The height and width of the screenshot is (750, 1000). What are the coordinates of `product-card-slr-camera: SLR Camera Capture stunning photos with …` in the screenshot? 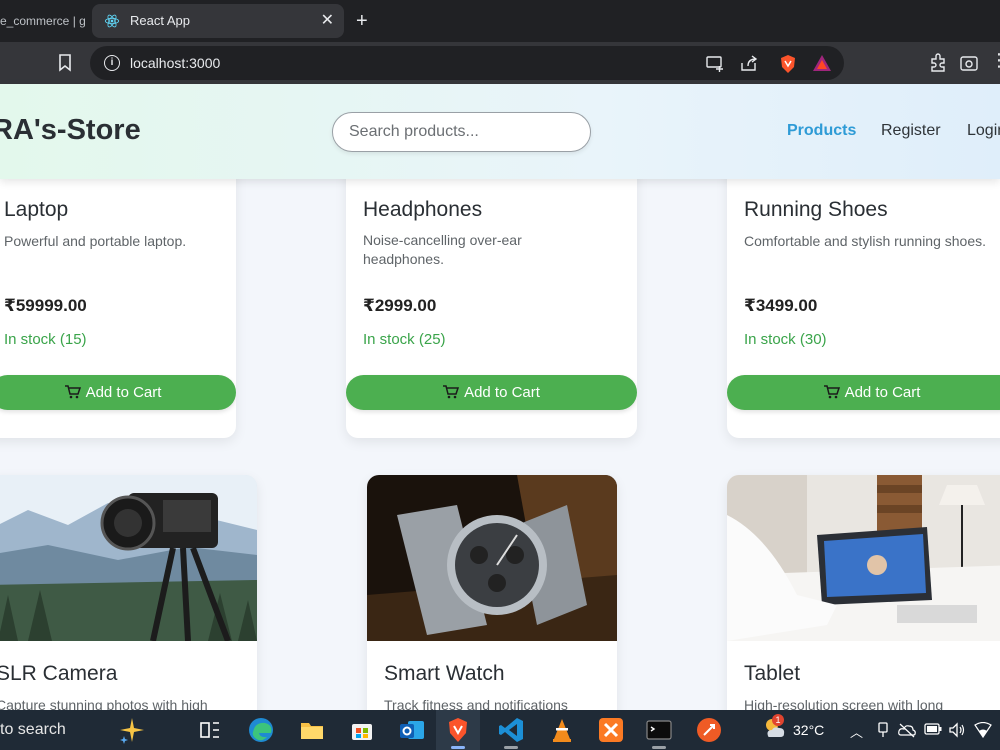 It's located at (128, 605).